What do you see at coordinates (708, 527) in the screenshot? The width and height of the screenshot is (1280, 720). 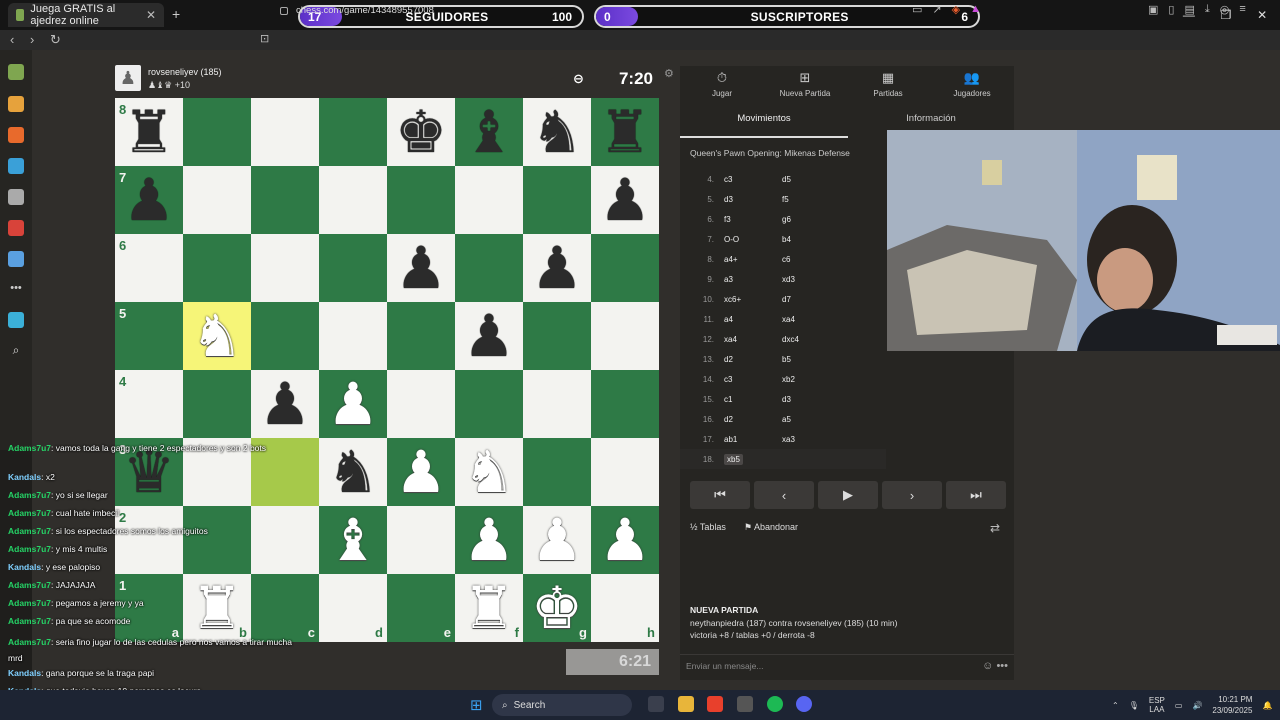 I see `draw-button: ½ Tablas` at bounding box center [708, 527].